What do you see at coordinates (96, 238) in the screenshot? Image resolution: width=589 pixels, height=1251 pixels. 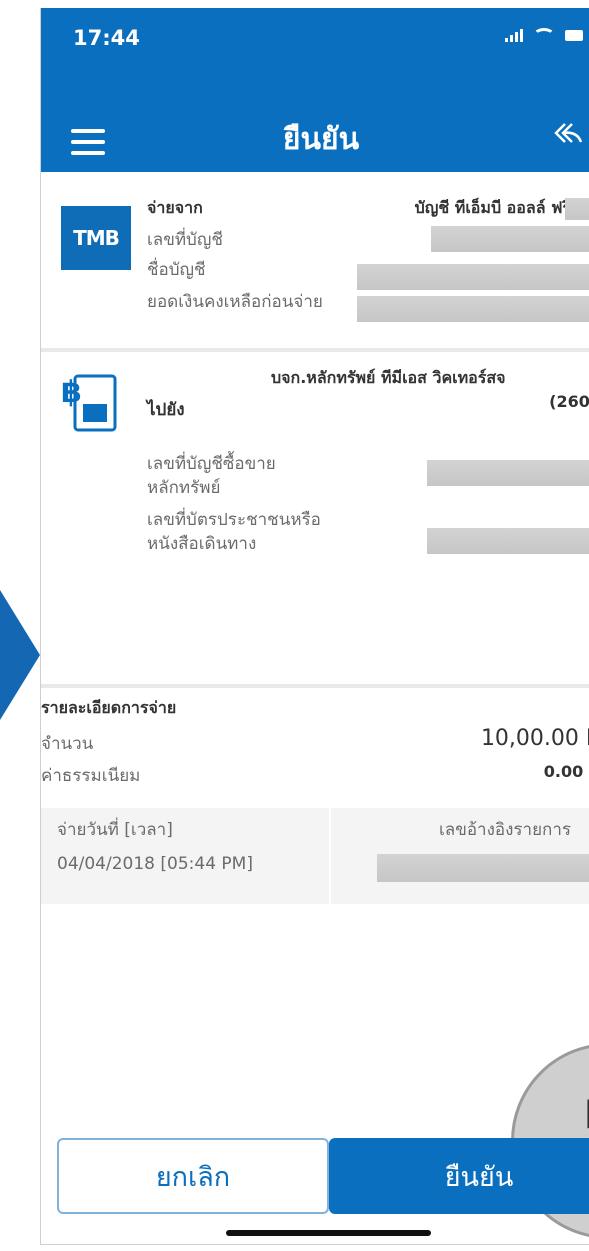 I see `tmb-logo: TMB` at bounding box center [96, 238].